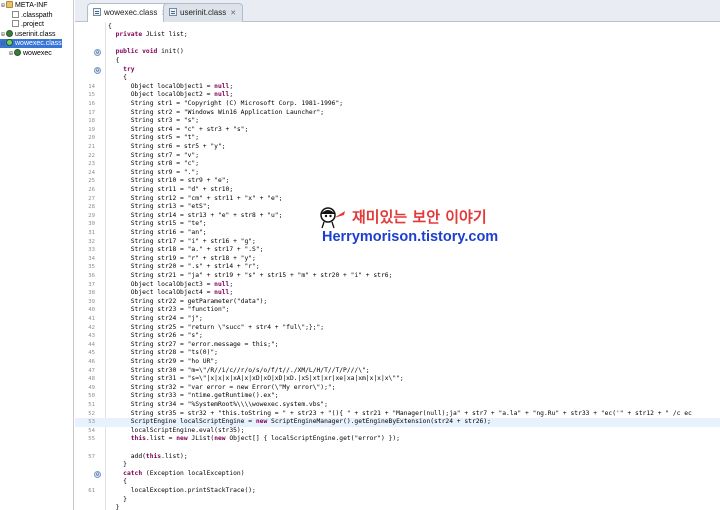 The image size is (720, 510). Describe the element at coordinates (397, 35) in the screenshot. I see `code-line: private JList list;` at that location.